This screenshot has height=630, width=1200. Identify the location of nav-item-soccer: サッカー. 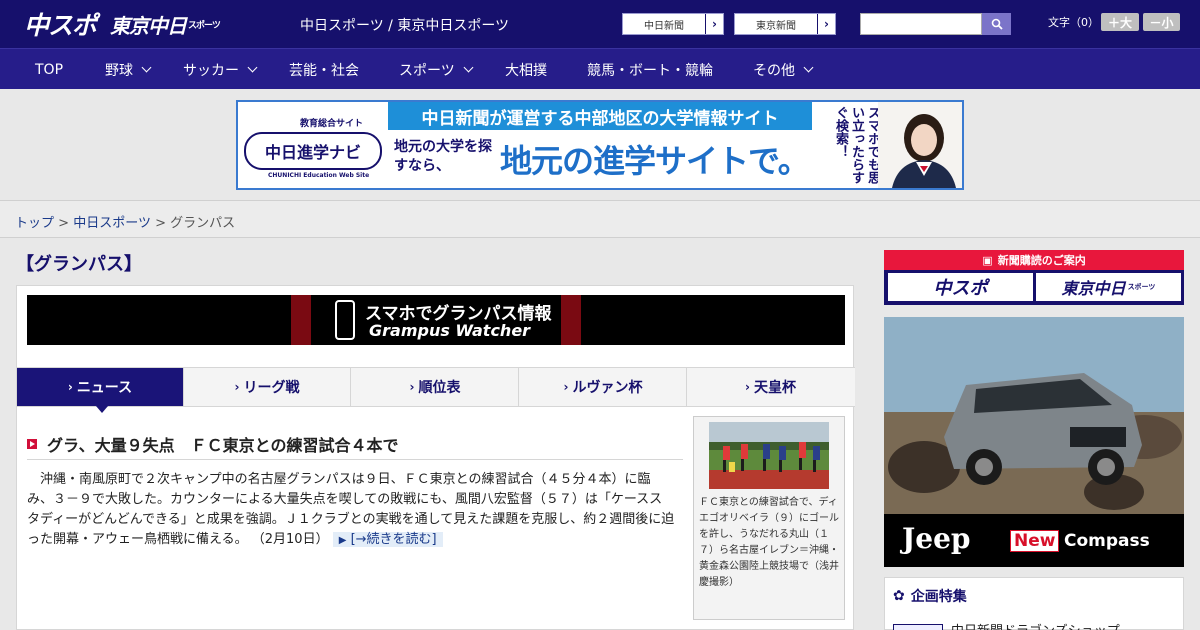
(220, 69).